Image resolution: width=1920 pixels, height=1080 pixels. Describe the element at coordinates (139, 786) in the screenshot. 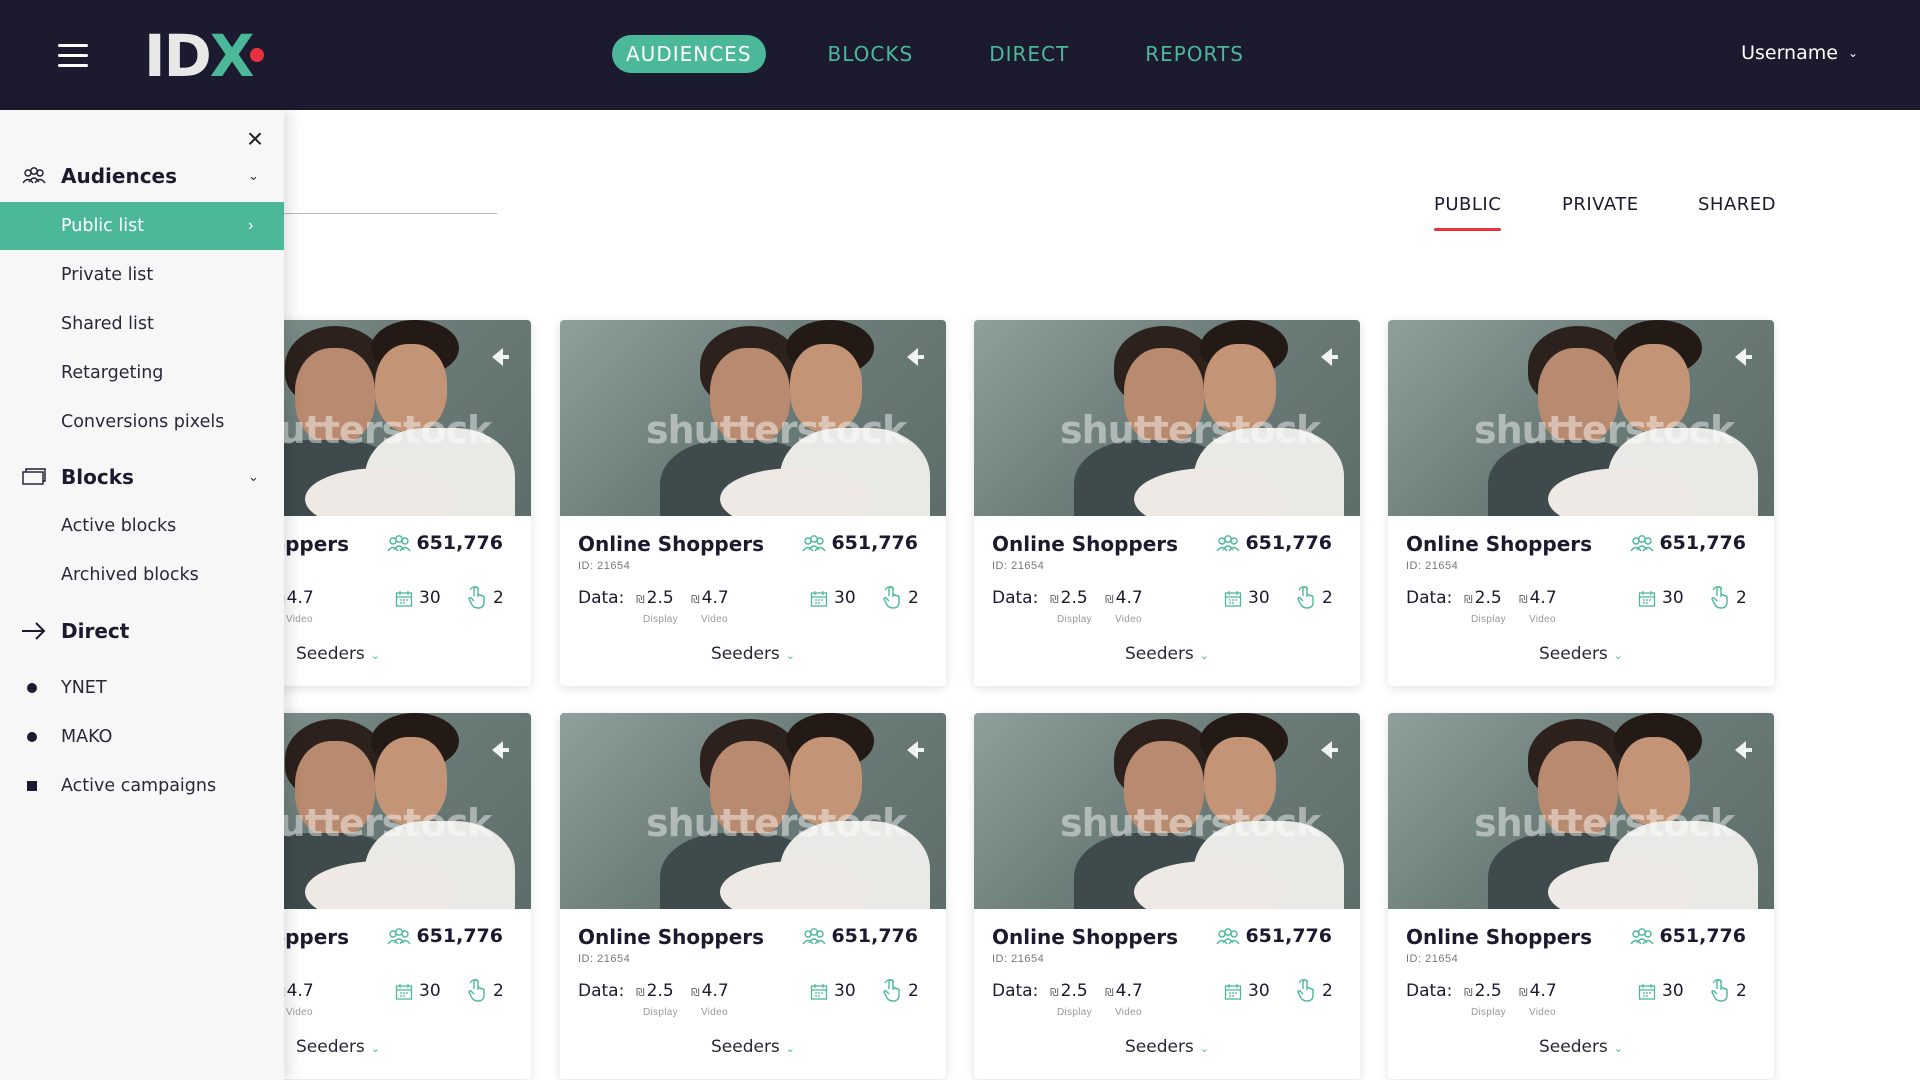

I see `sidebar-item-label: Active campaigns` at that location.